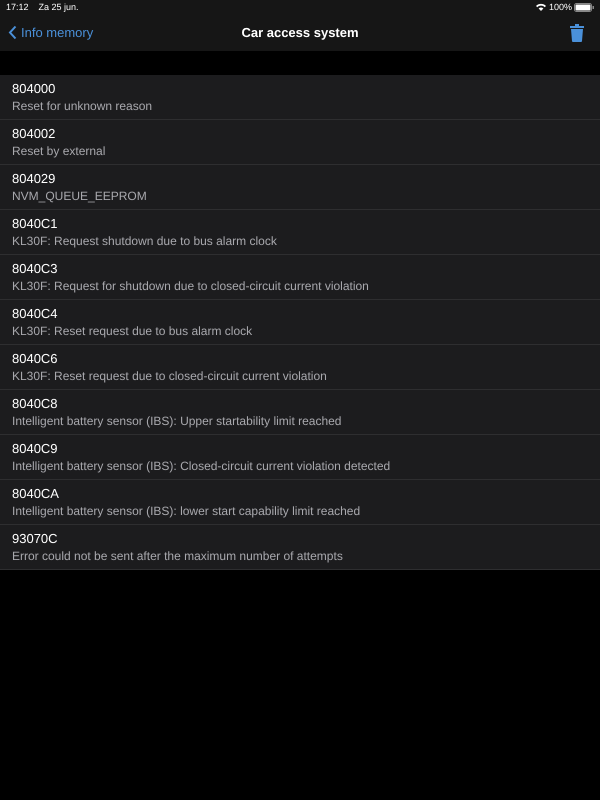 The height and width of the screenshot is (800, 600). What do you see at coordinates (35, 448) in the screenshot?
I see `fault-code: 8040C9` at bounding box center [35, 448].